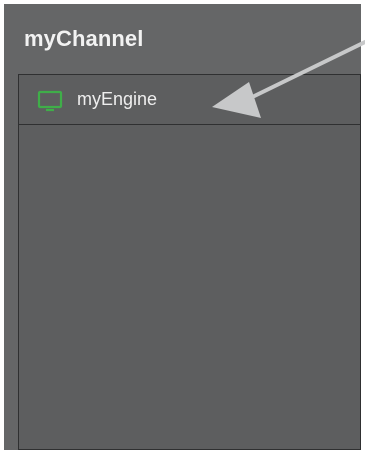  Describe the element at coordinates (189, 100) in the screenshot. I see `engine-list-item: myEngine` at that location.